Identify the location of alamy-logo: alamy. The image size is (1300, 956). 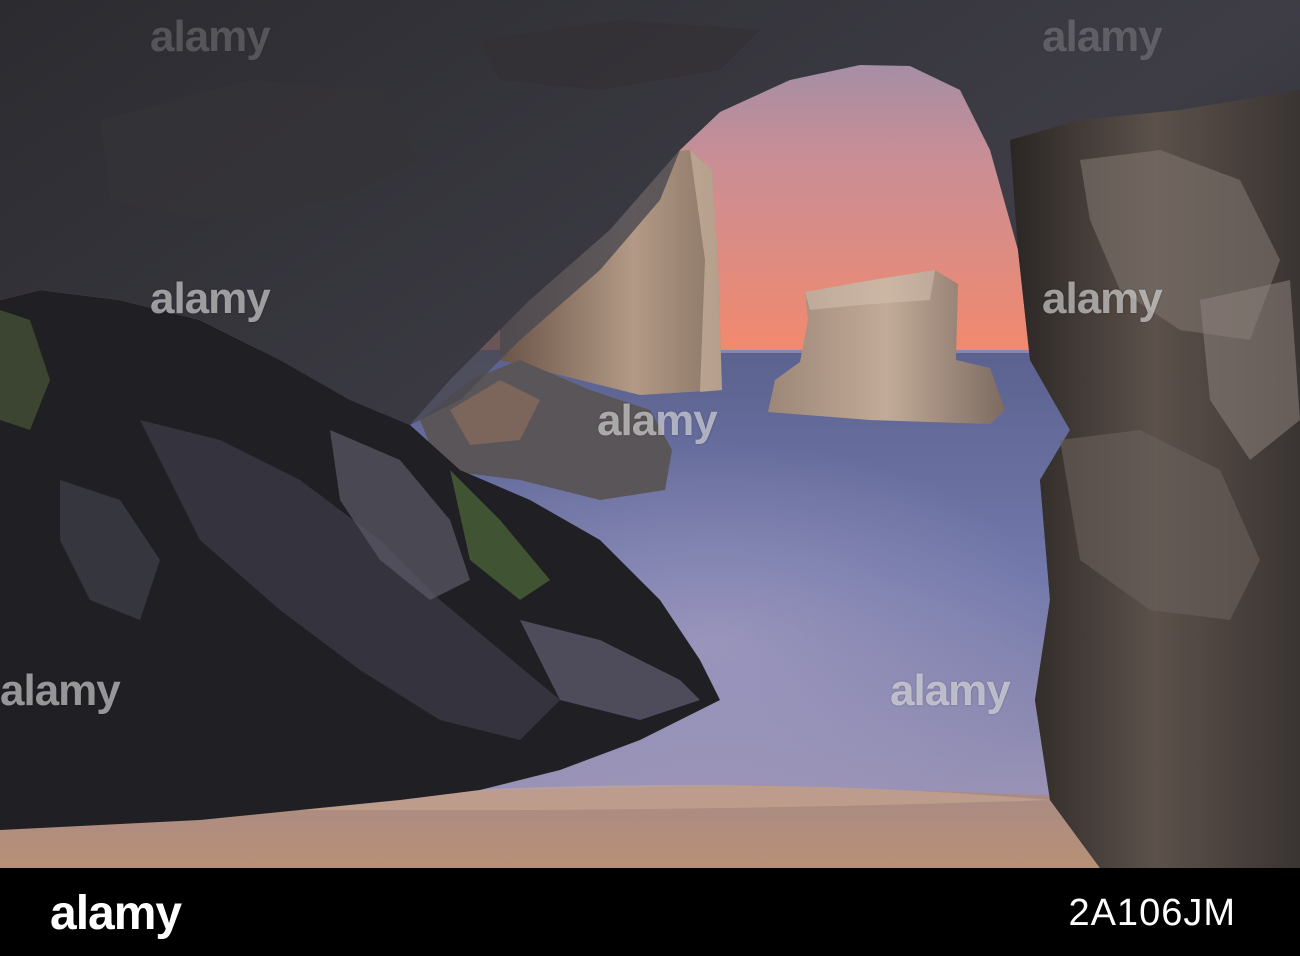
(116, 913).